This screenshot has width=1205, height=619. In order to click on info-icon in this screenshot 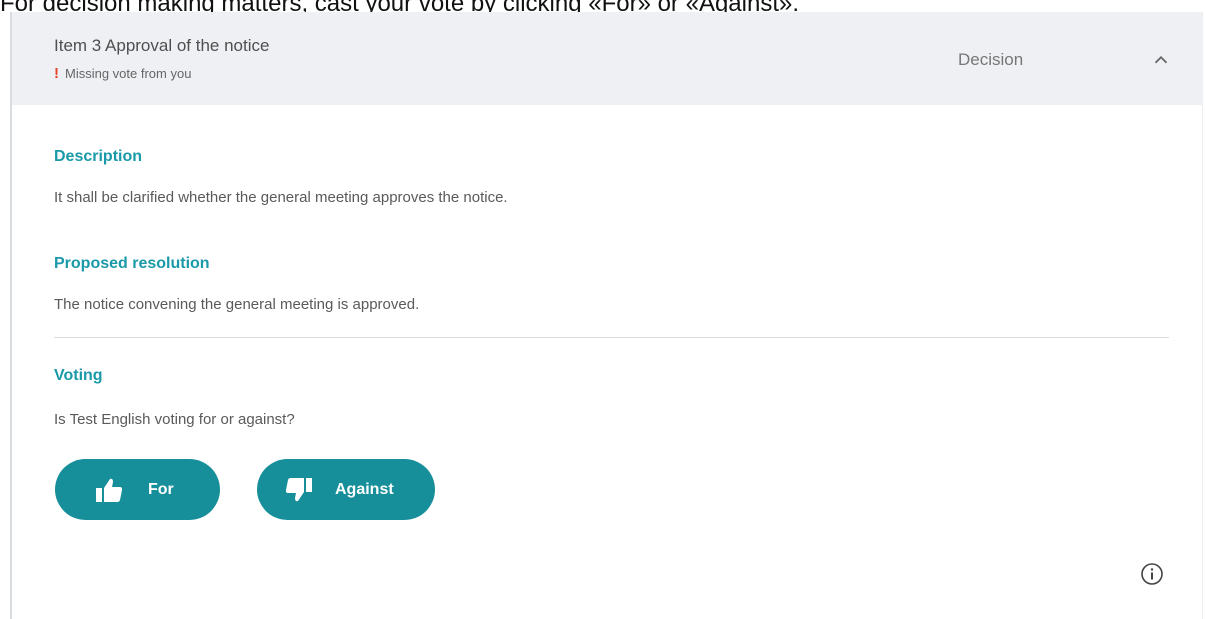, I will do `click(1152, 574)`.